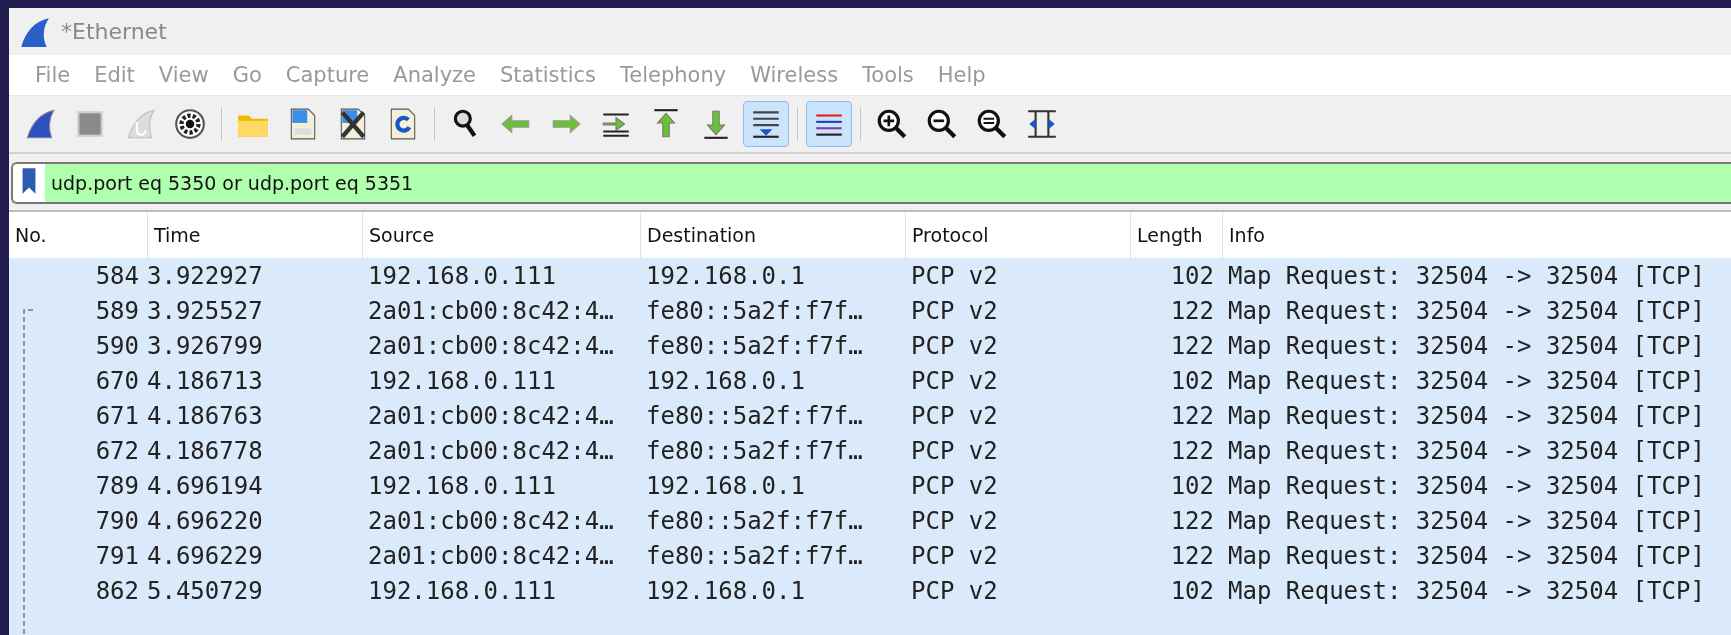 This screenshot has width=1731, height=635. I want to click on autoscroll-button, so click(766, 124).